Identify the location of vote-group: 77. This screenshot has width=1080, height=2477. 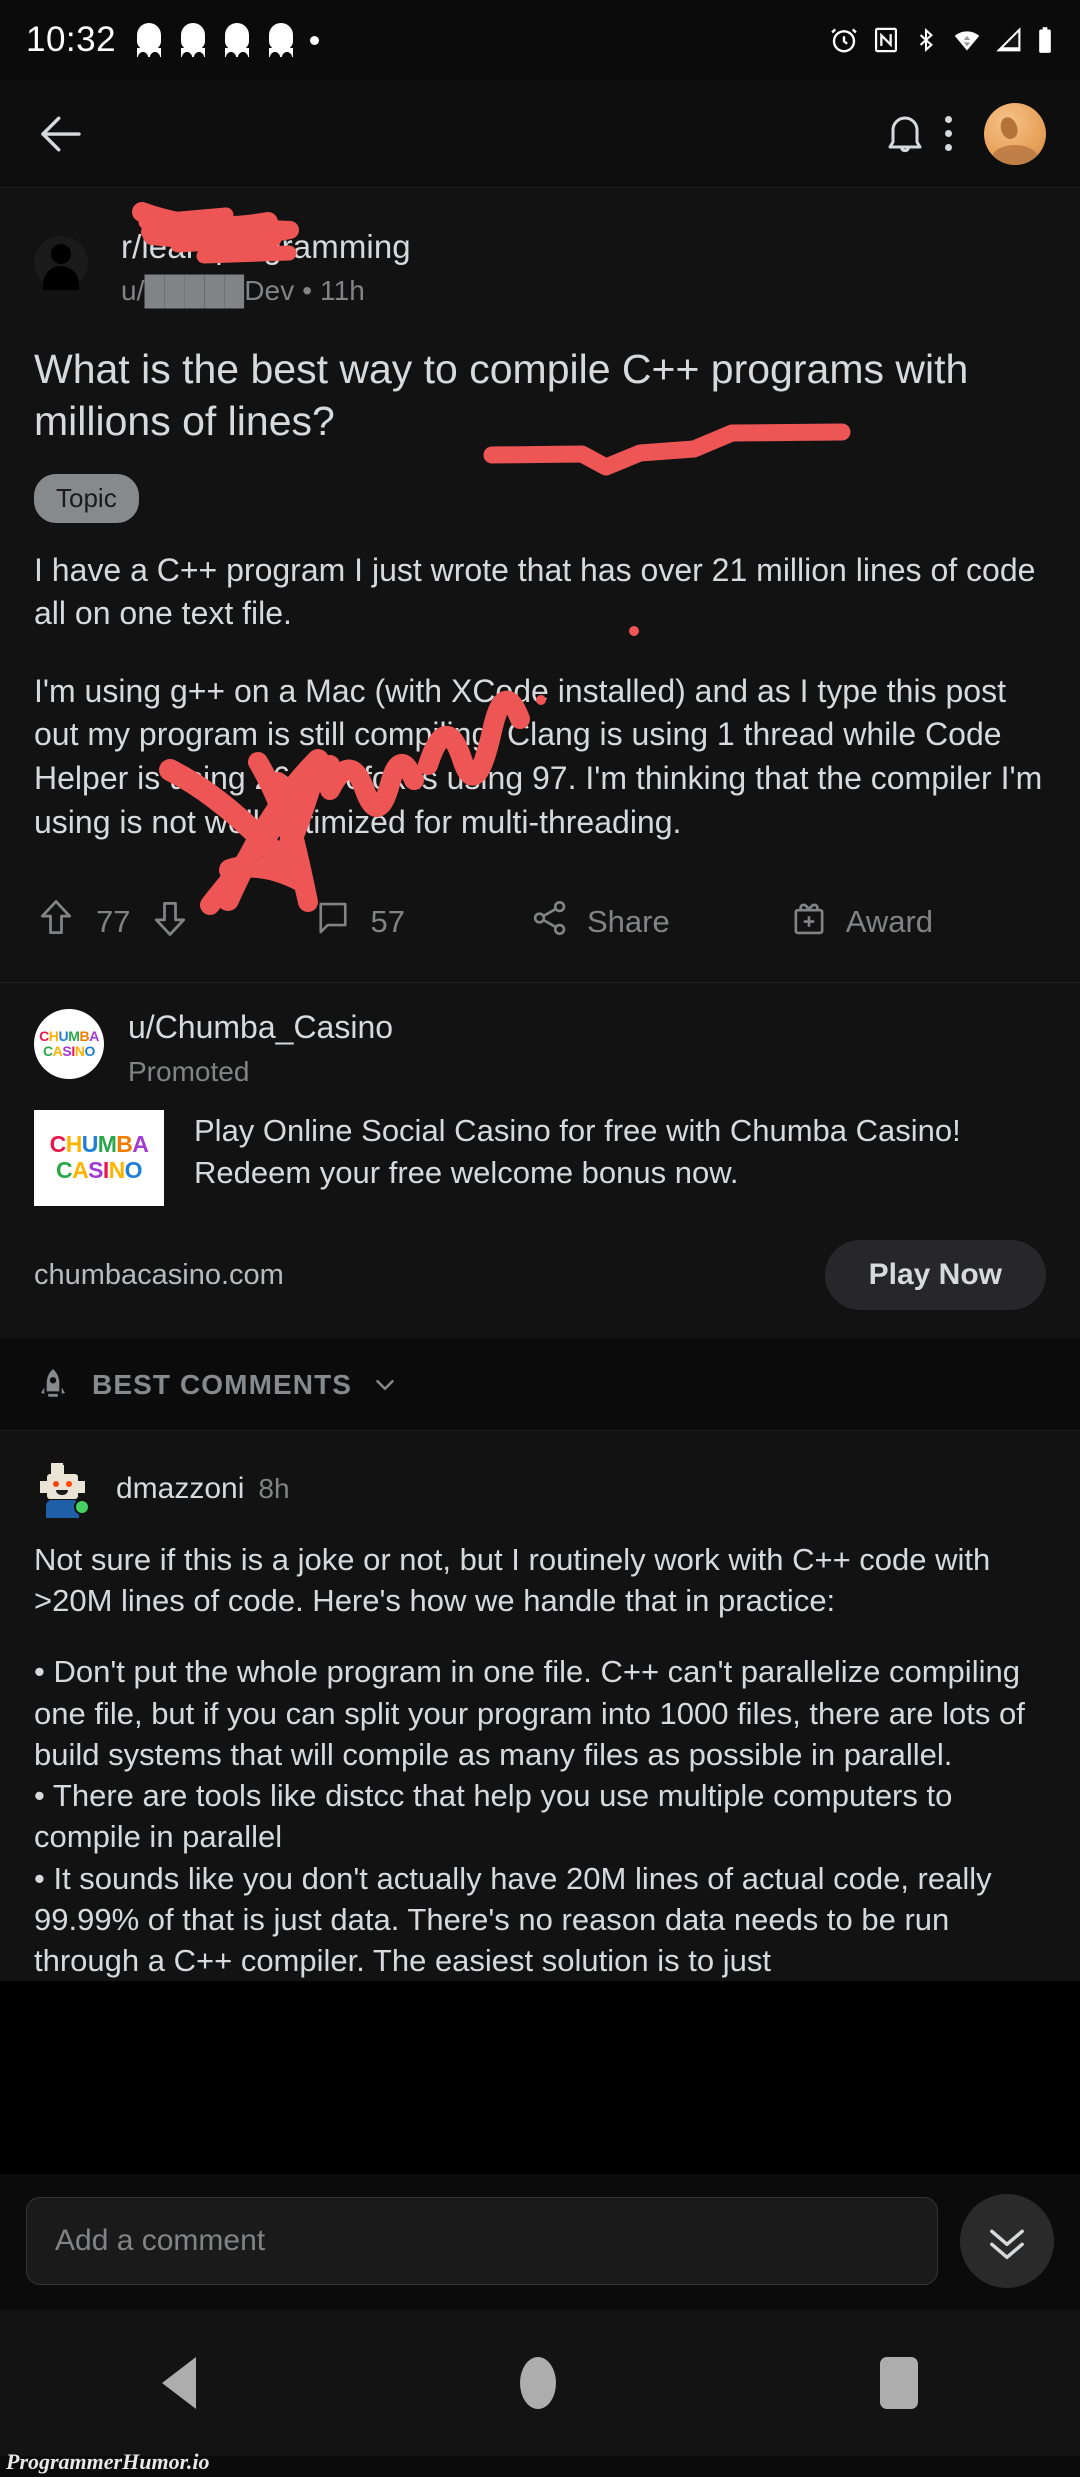
(113, 922).